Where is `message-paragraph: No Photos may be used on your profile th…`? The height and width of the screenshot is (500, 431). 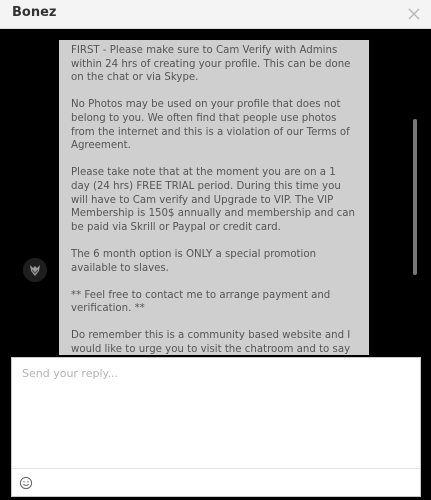 message-paragraph: No Photos may be used on your profile th… is located at coordinates (210, 125).